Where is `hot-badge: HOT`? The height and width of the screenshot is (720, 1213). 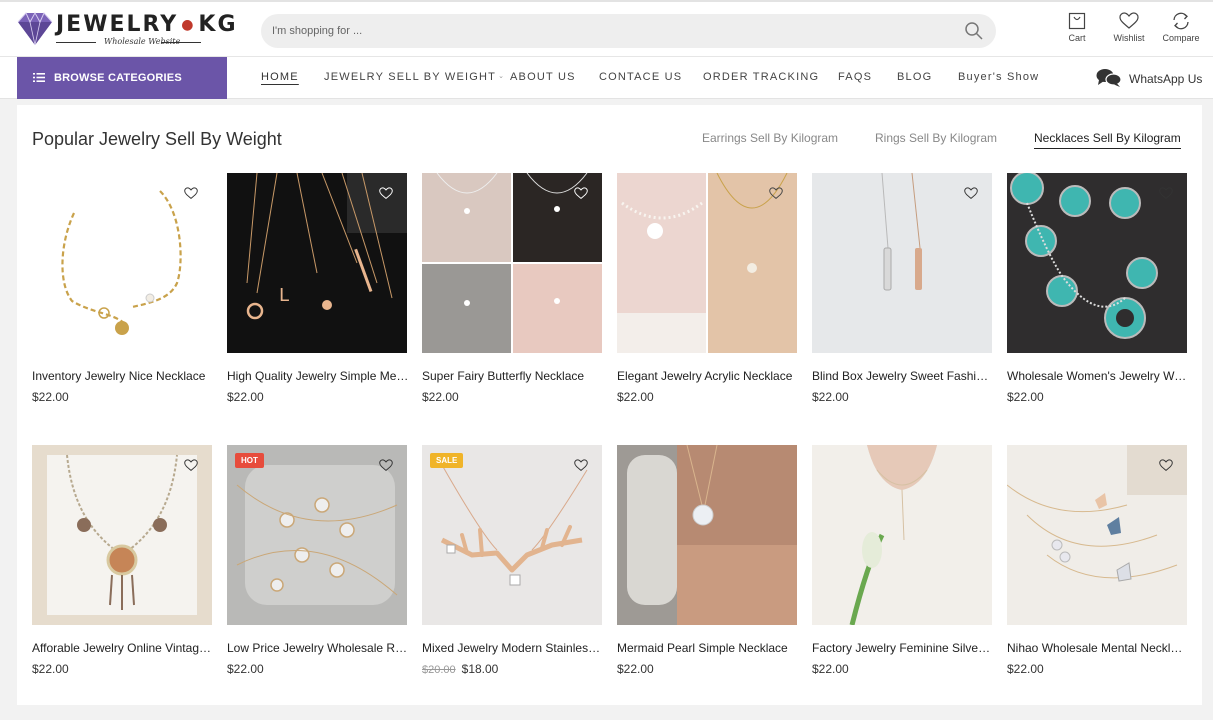 hot-badge: HOT is located at coordinates (249, 460).